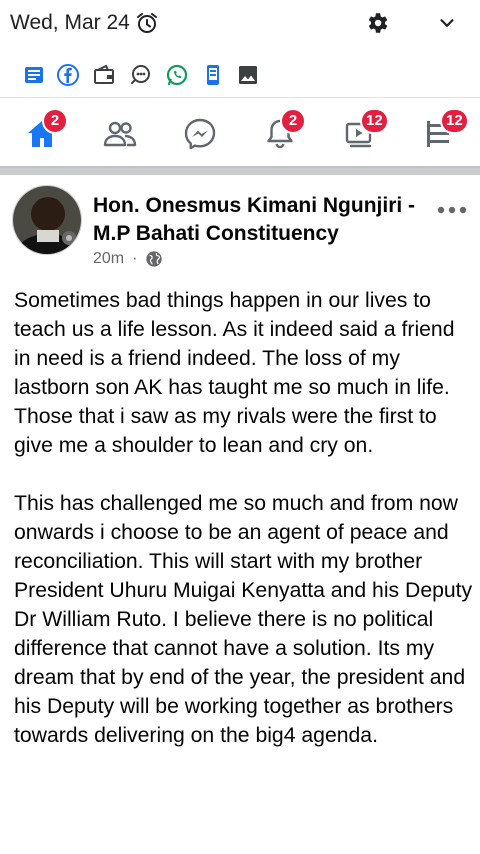 The height and width of the screenshot is (854, 480). Describe the element at coordinates (240, 25) in the screenshot. I see `status-bar: Wed, Mar 24` at that location.